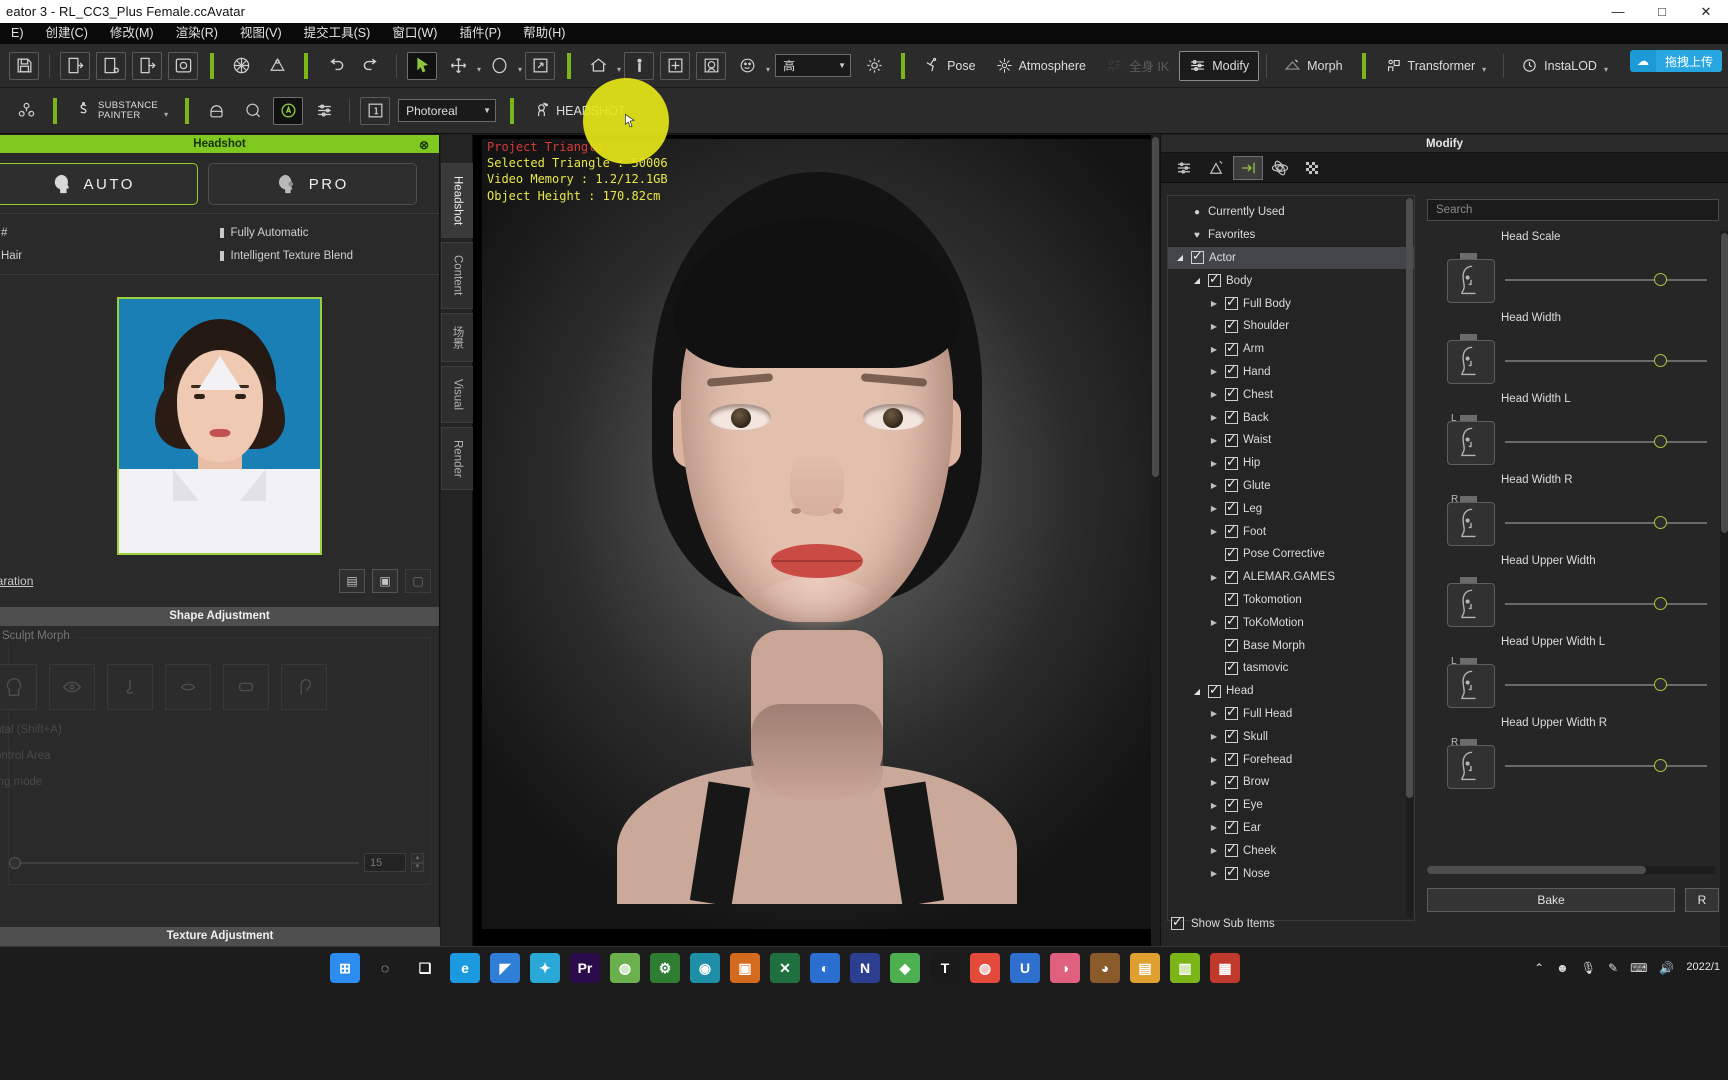 This screenshot has height=1080, width=1728. Describe the element at coordinates (745, 968) in the screenshot. I see `app-orange-icon: ▣` at that location.